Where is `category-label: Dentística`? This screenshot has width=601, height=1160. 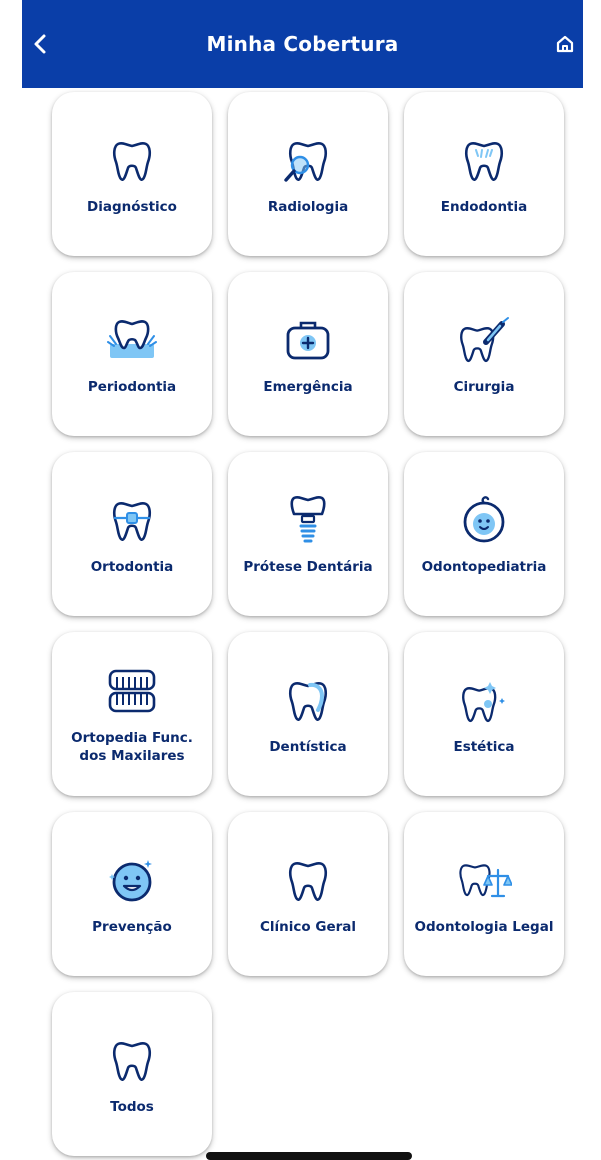 category-label: Dentística is located at coordinates (308, 746).